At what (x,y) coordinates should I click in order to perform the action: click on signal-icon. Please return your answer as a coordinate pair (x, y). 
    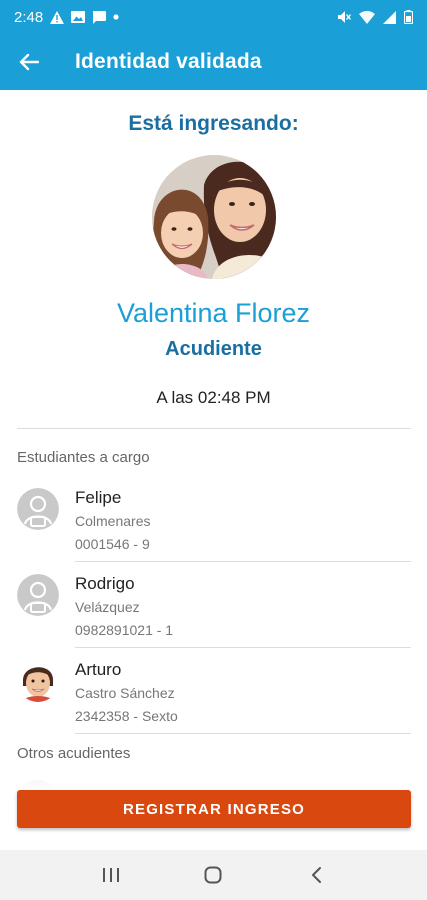
    Looking at the image, I should click on (389, 17).